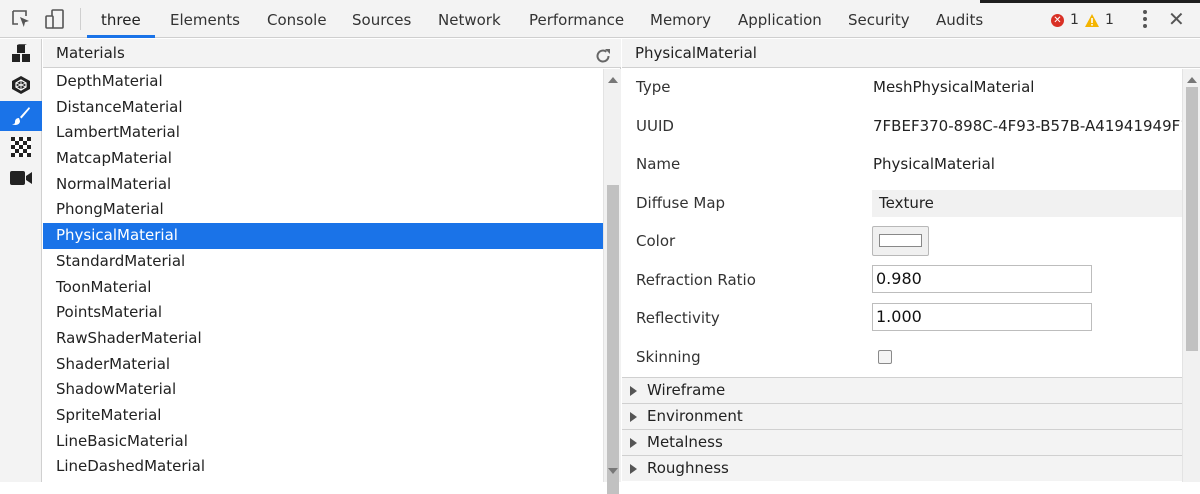 The height and width of the screenshot is (494, 1200). What do you see at coordinates (885, 356) in the screenshot?
I see `skinning-checkbox` at bounding box center [885, 356].